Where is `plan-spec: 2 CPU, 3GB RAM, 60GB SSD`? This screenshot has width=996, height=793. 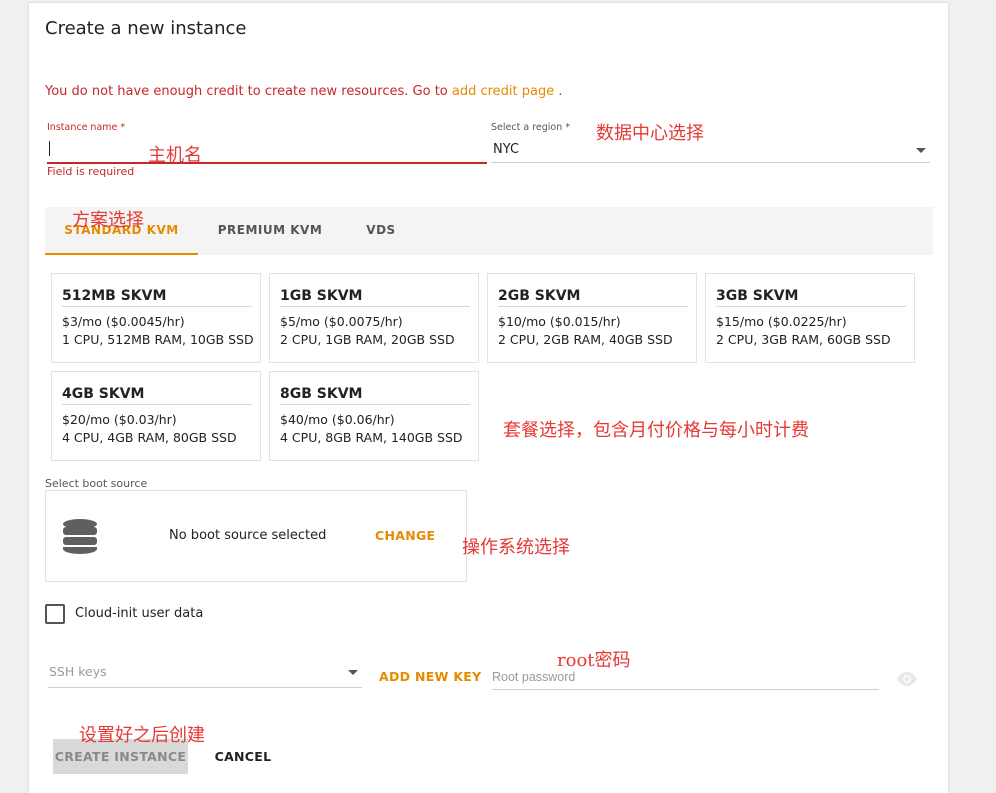 plan-spec: 2 CPU, 3GB RAM, 60GB SSD is located at coordinates (803, 339).